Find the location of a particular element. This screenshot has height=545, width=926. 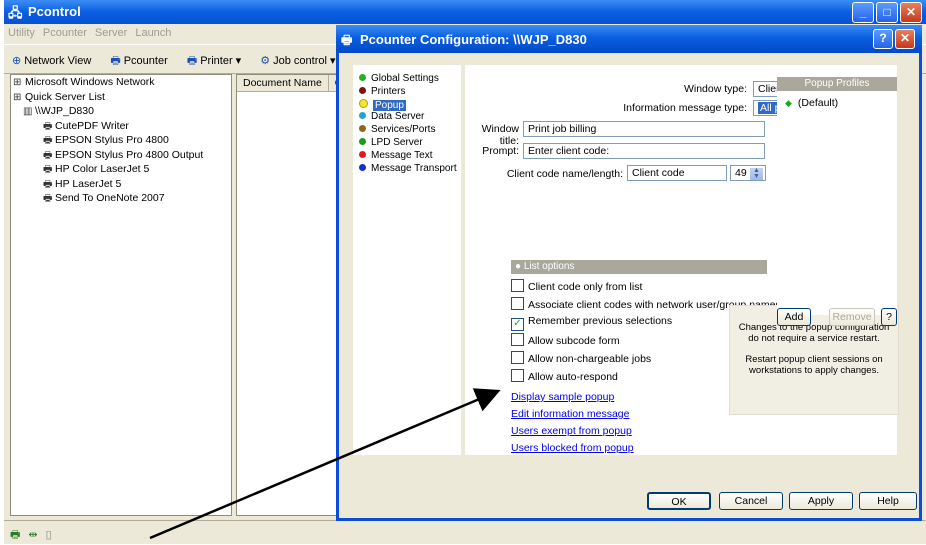

nav-item-label: Global Settings is located at coordinates (405, 78).